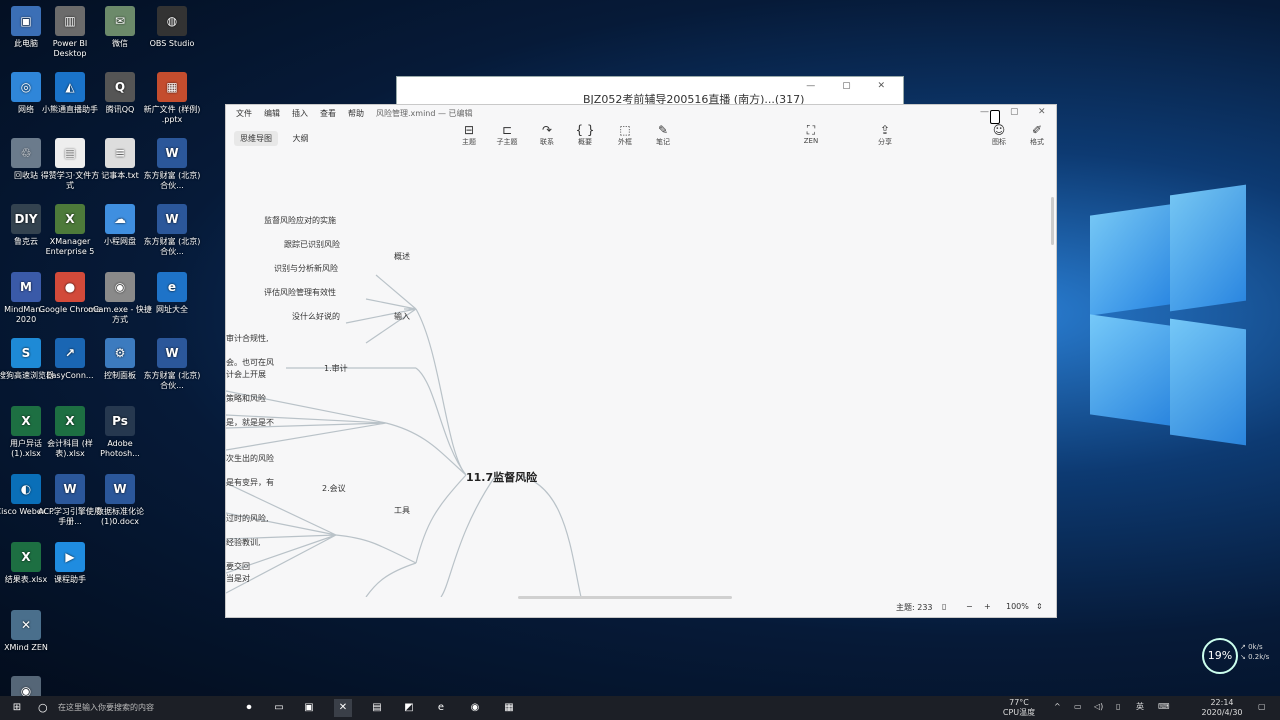  I want to click on toolbar-button: ⊟ 主题, so click(469, 135).